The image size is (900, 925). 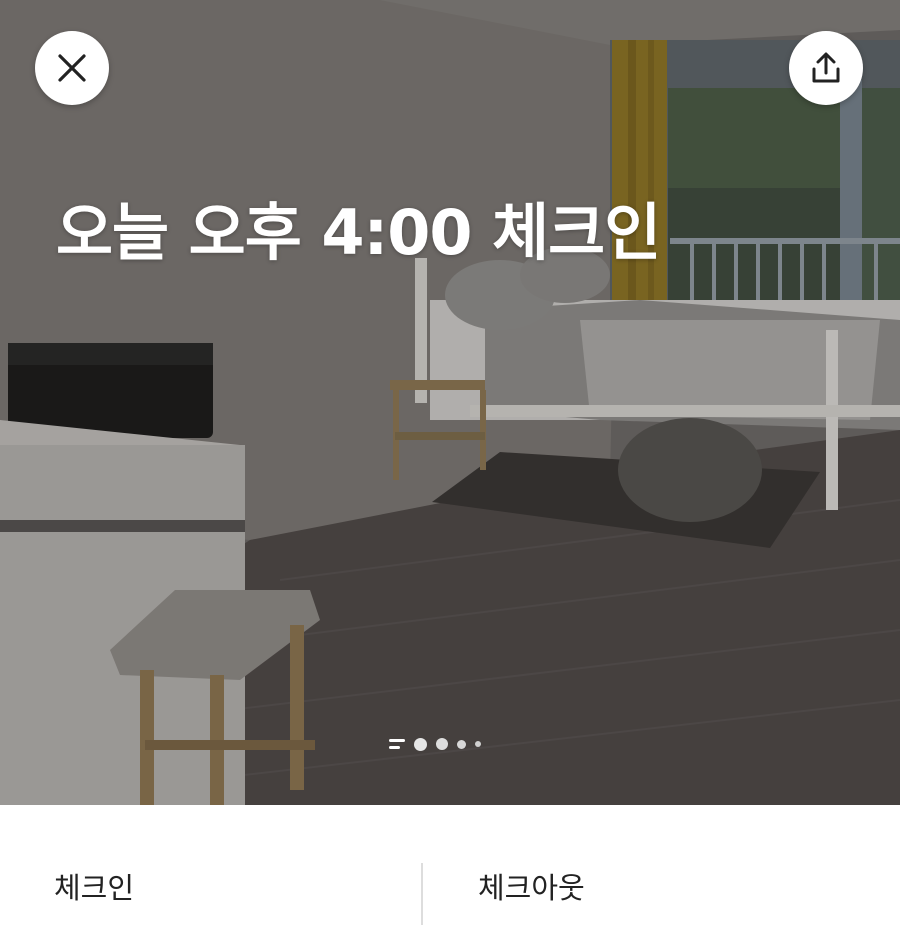 I want to click on close-button, so click(x=72, y=68).